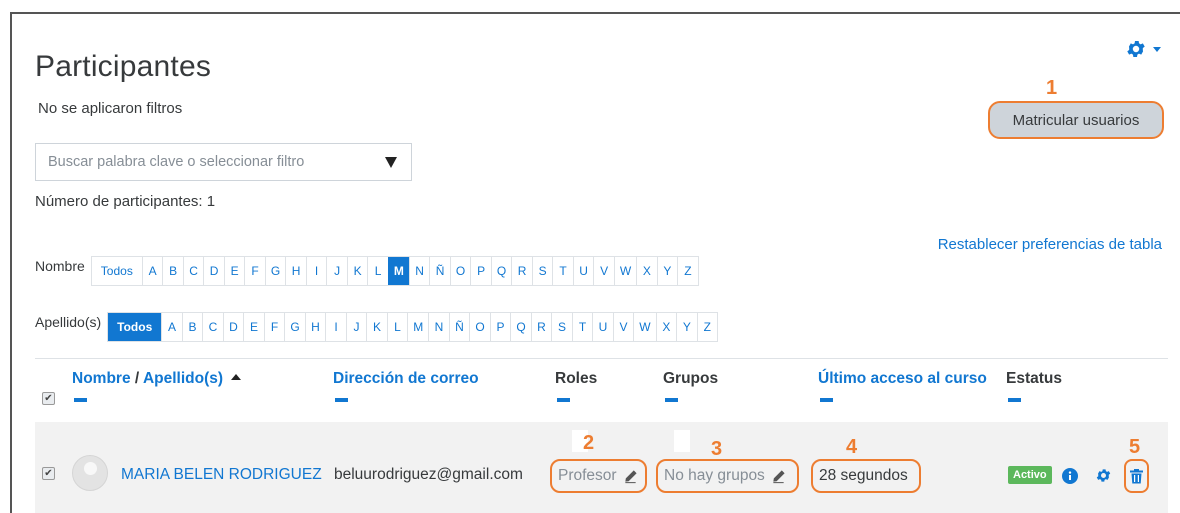 The height and width of the screenshot is (513, 1180). I want to click on last-name-initial-x: X, so click(666, 327).